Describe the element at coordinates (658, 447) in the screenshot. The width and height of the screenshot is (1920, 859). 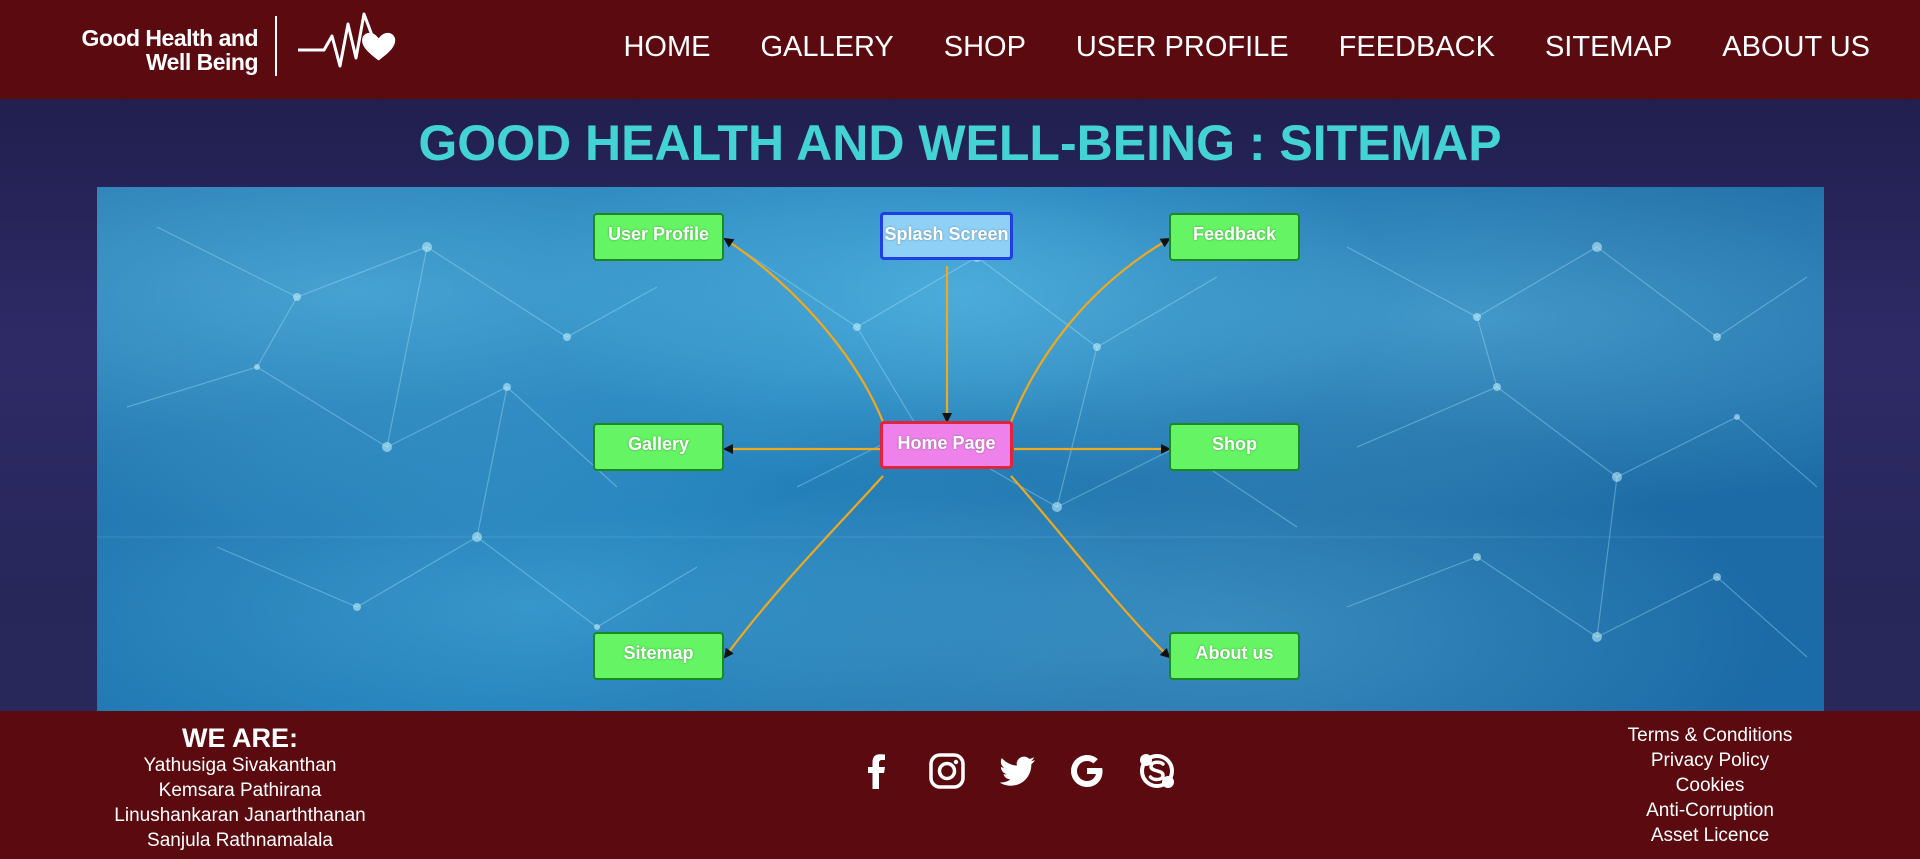
I see `node-gallery: Gallery` at that location.